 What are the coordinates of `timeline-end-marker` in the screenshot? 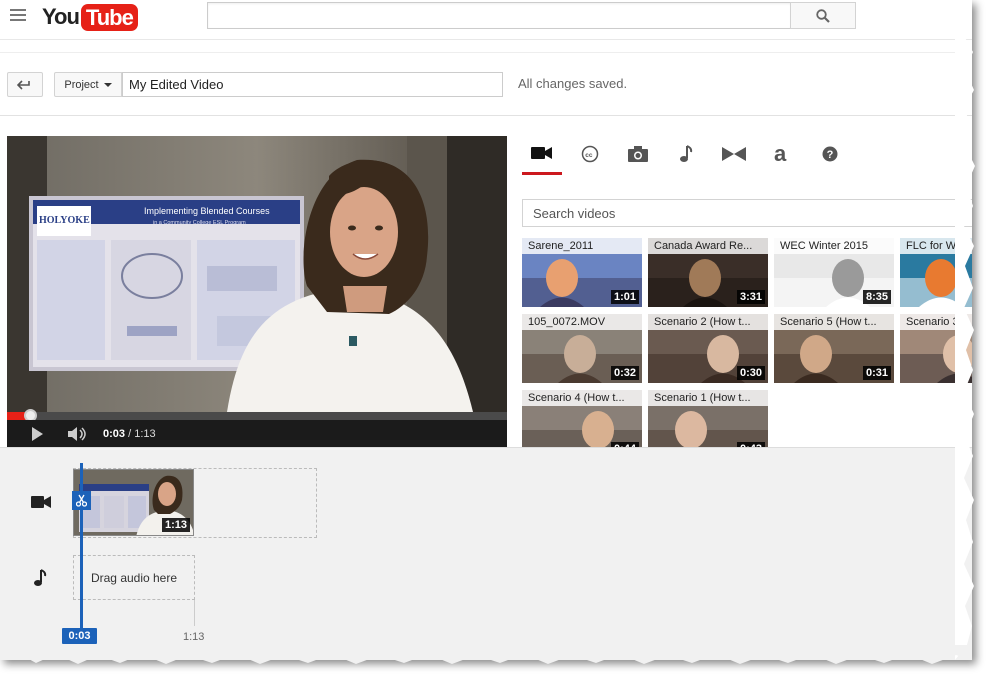 It's located at (194, 613).